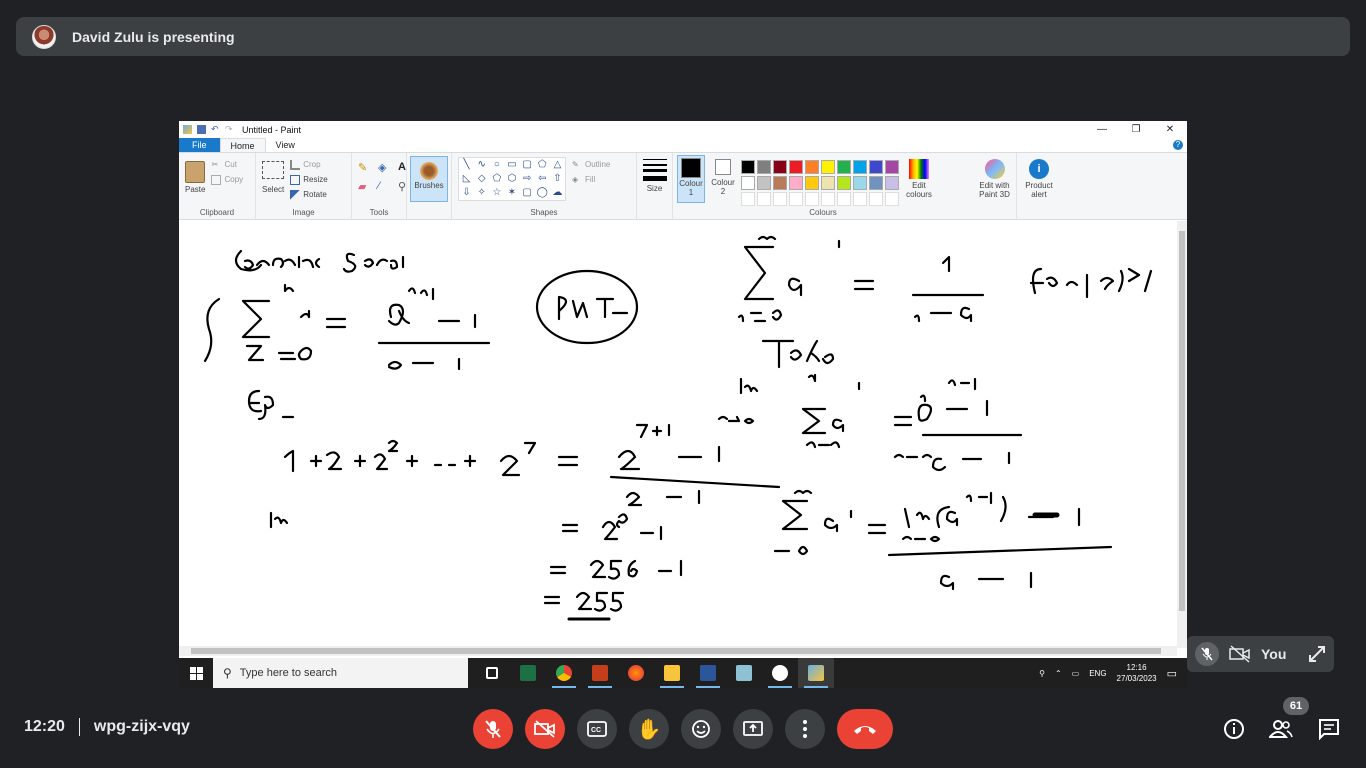 Image resolution: width=1366 pixels, height=768 pixels. I want to click on captions-button: CC, so click(597, 729).